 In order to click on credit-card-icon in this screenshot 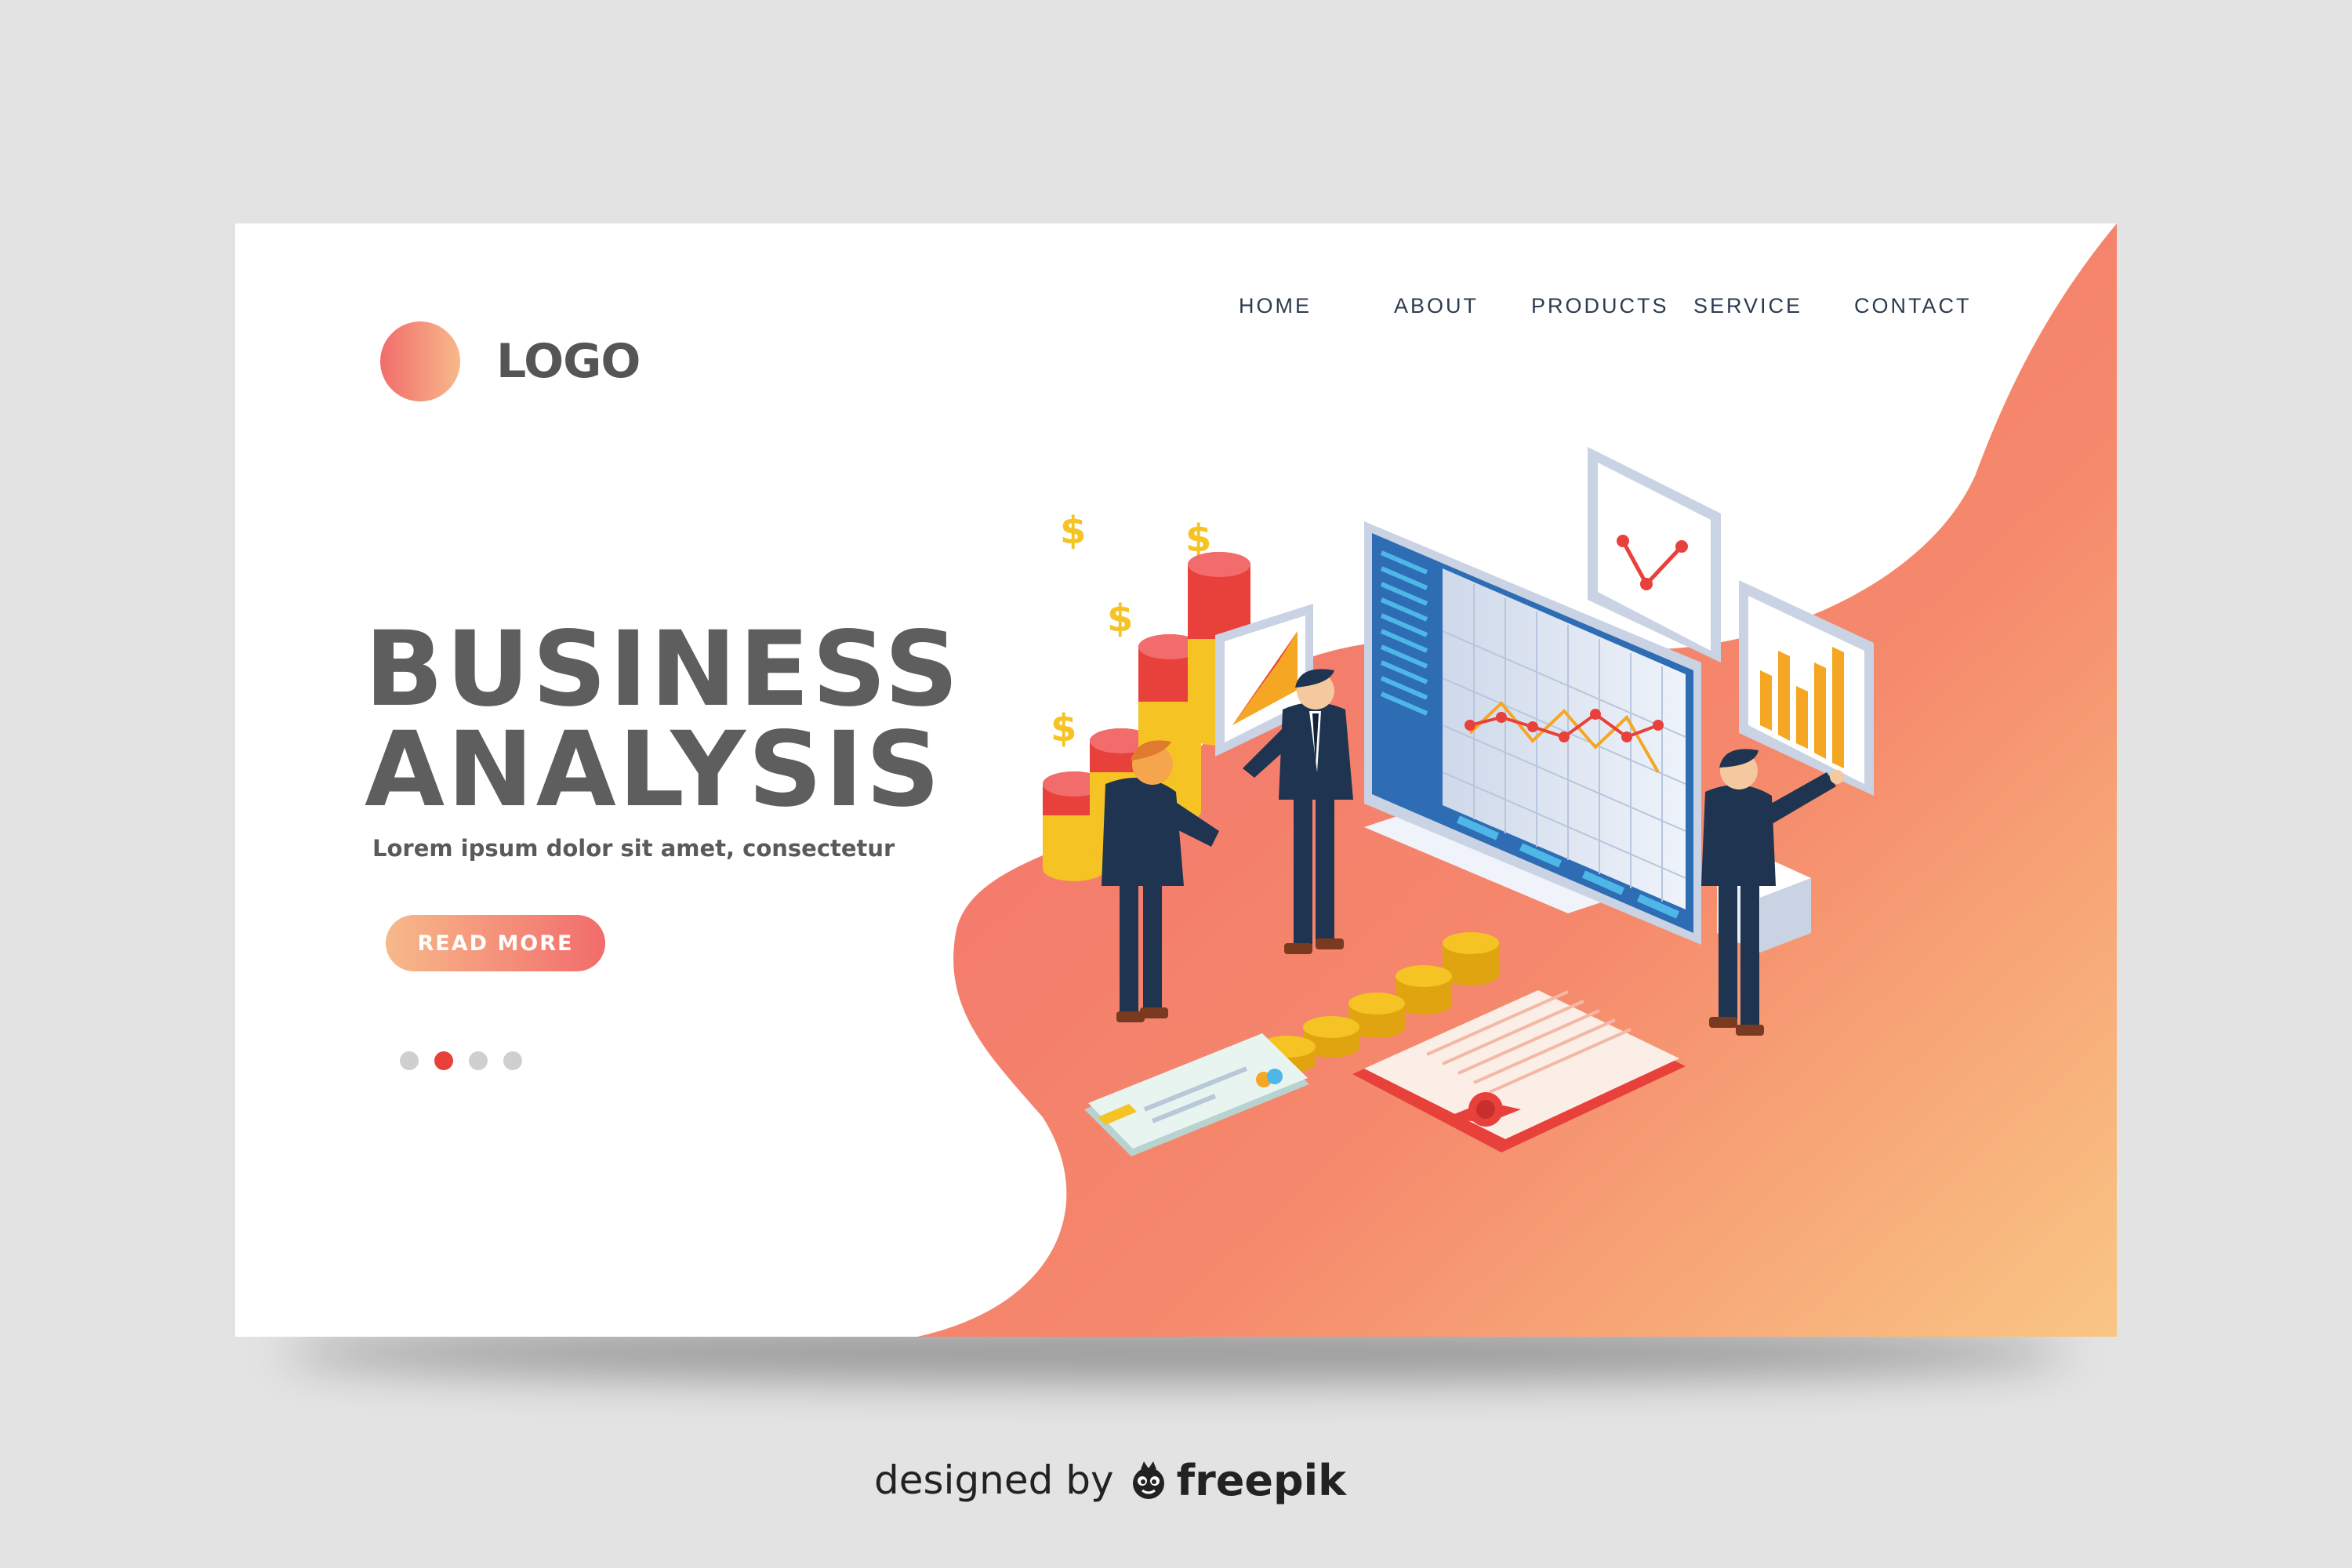, I will do `click(1196, 1094)`.